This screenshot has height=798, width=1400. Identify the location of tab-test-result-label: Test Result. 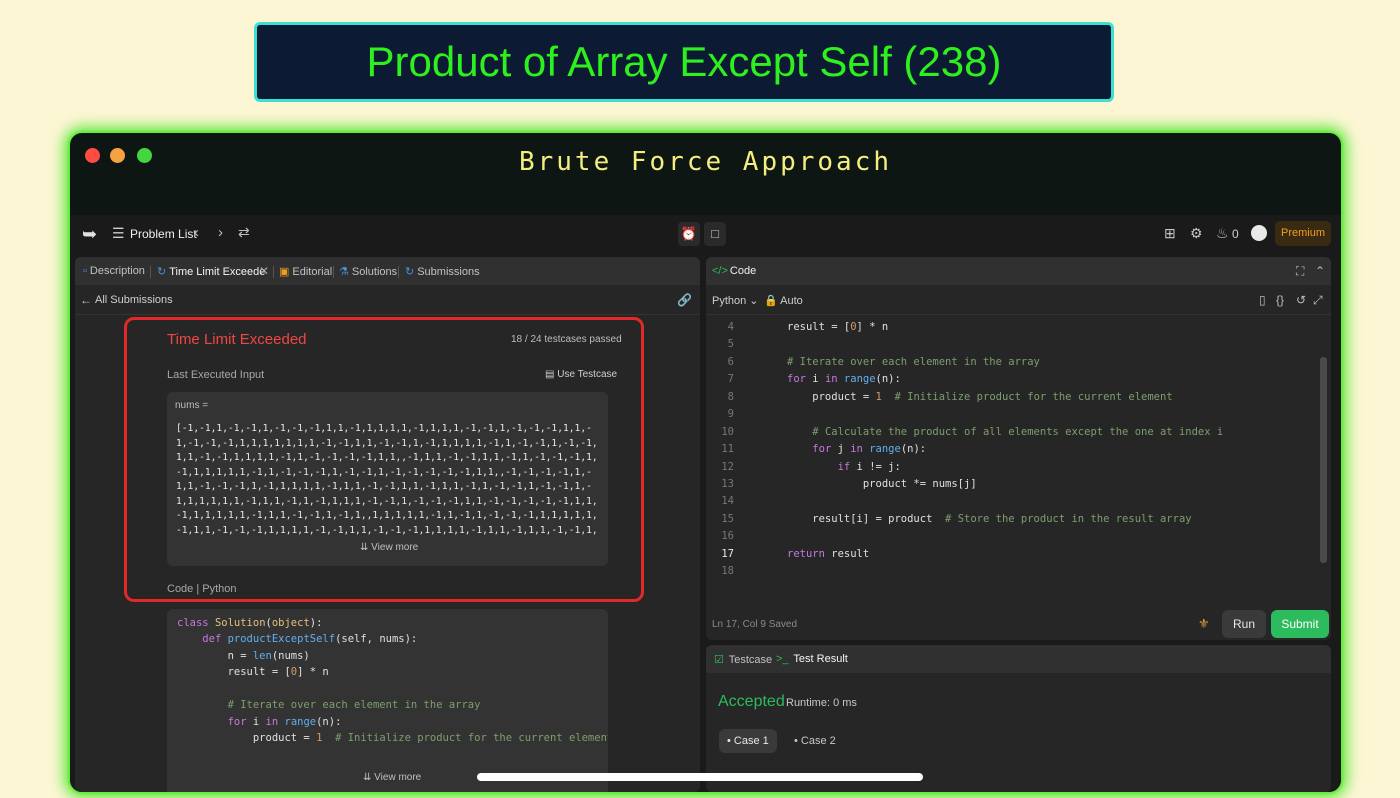
(820, 659).